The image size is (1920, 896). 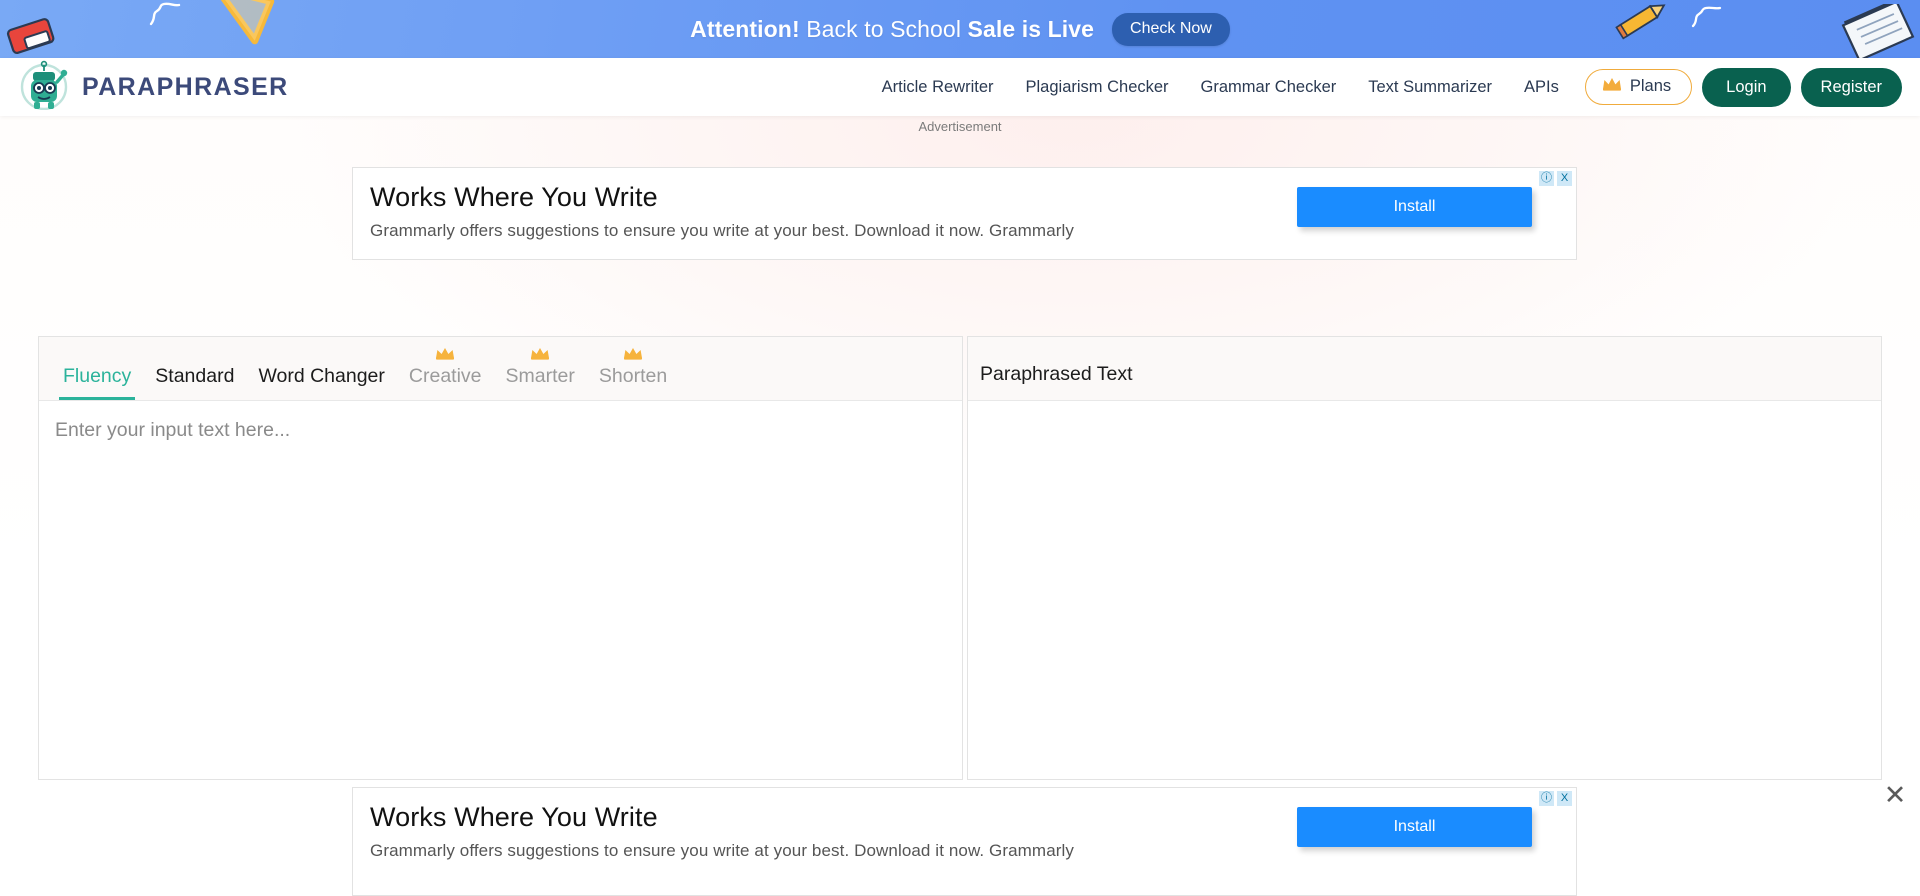 What do you see at coordinates (1056, 374) in the screenshot?
I see `output-title: Paraphrased Text` at bounding box center [1056, 374].